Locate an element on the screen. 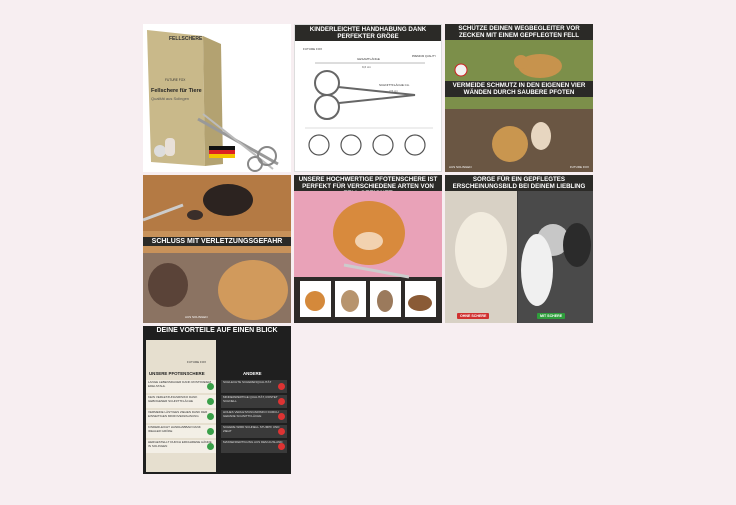 The width and height of the screenshot is (736, 505). paw-photo-placeholder is located at coordinates (217, 249).